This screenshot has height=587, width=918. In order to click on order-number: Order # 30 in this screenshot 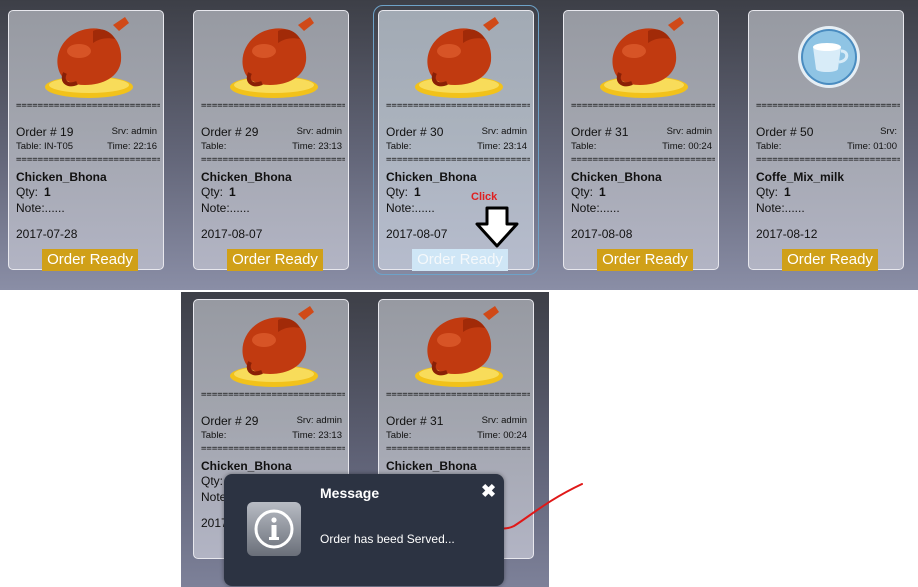, I will do `click(415, 132)`.